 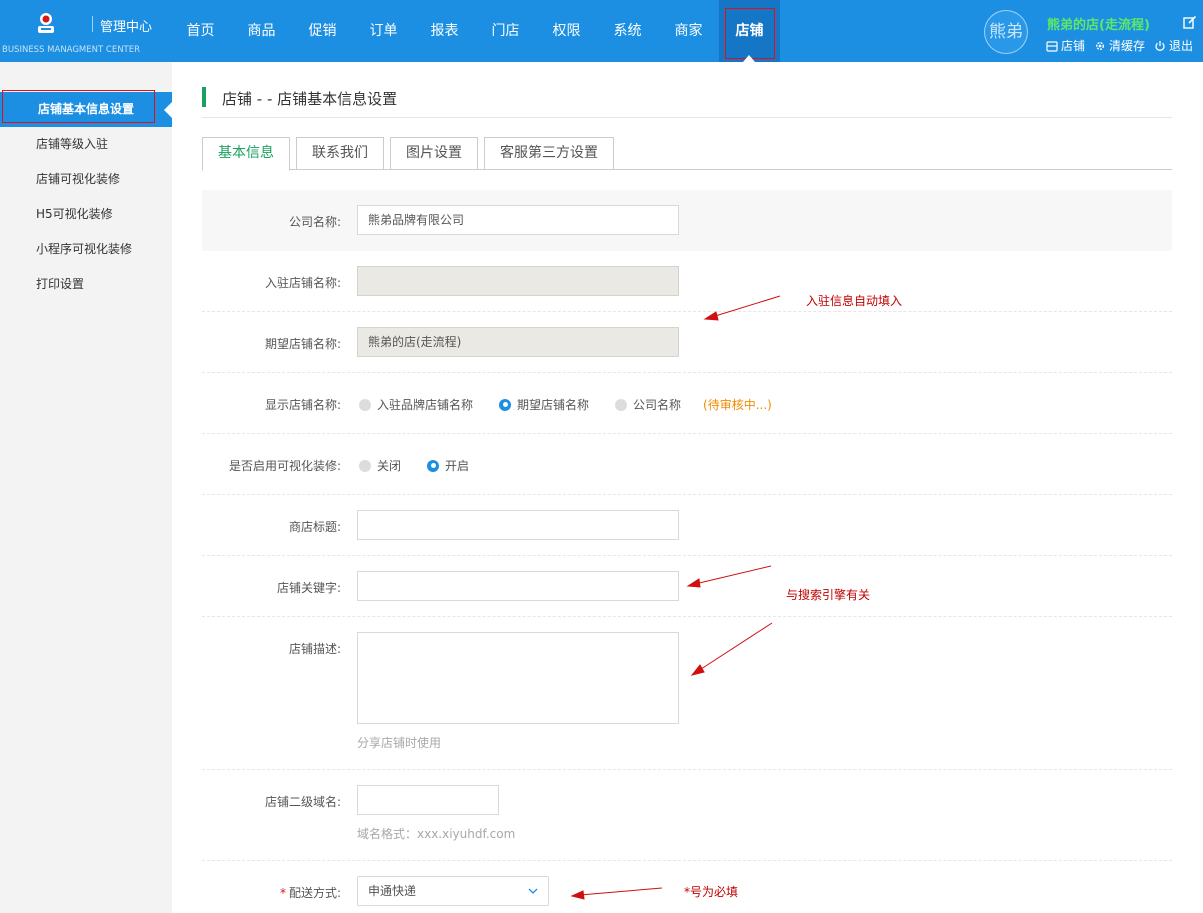 What do you see at coordinates (86, 284) in the screenshot?
I see `sidebar-item-print-settings: 打印设置` at bounding box center [86, 284].